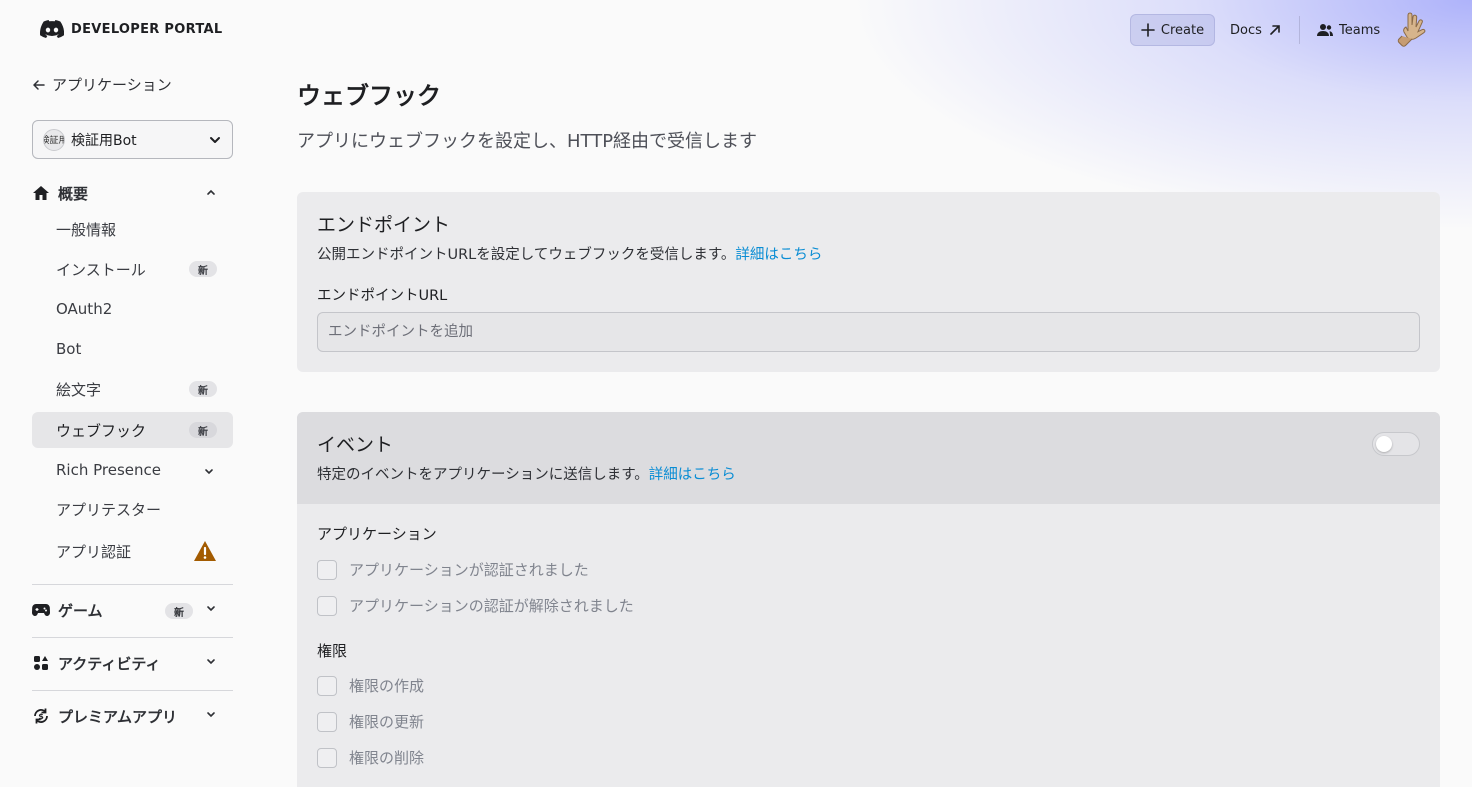  I want to click on events-desc-text: 特定のイベントをアプリケーションに送信します。, so click(483, 475).